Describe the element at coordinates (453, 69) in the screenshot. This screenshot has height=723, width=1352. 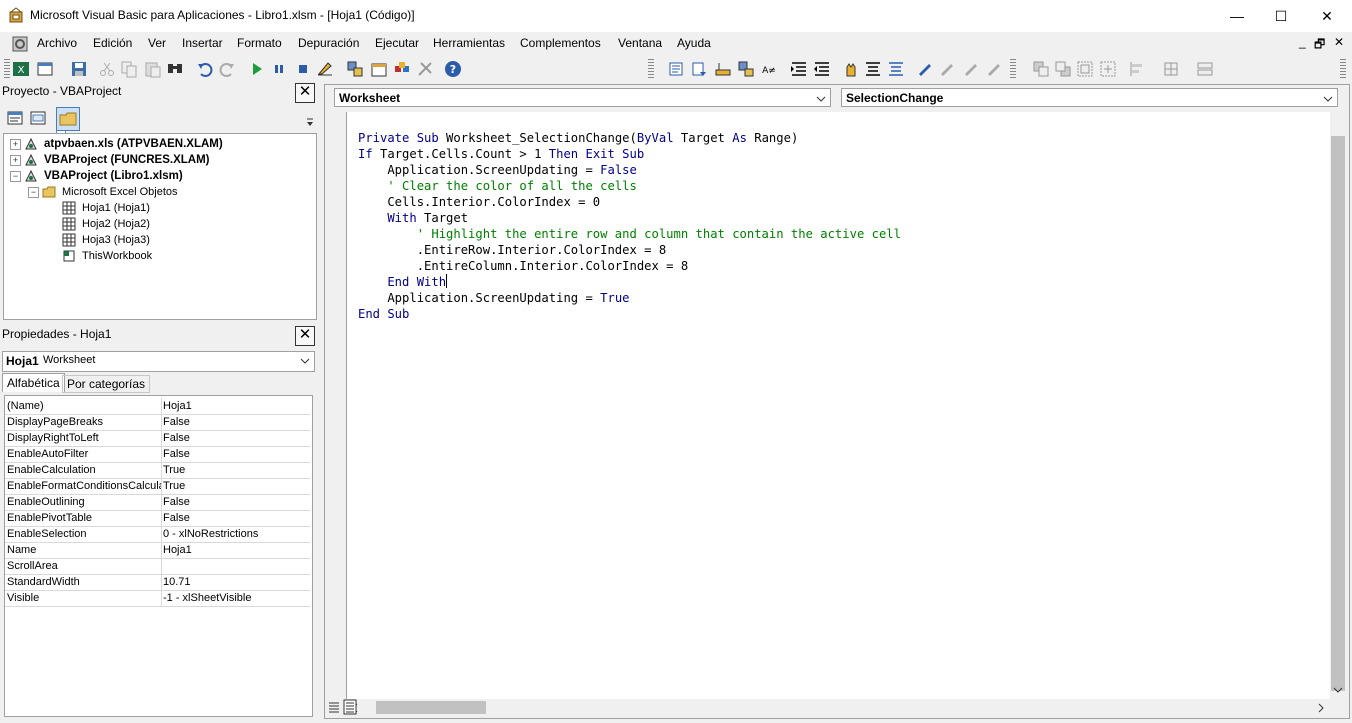
I see `help-icon: ?` at that location.